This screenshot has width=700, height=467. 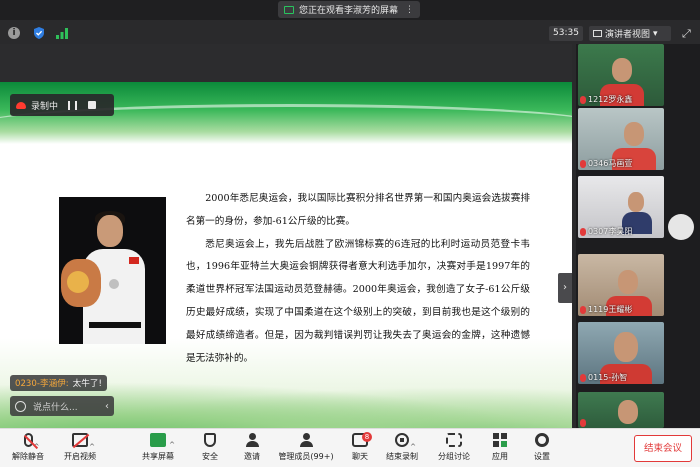 I want to click on participant-name: 0346马画萱, so click(x=606, y=163).